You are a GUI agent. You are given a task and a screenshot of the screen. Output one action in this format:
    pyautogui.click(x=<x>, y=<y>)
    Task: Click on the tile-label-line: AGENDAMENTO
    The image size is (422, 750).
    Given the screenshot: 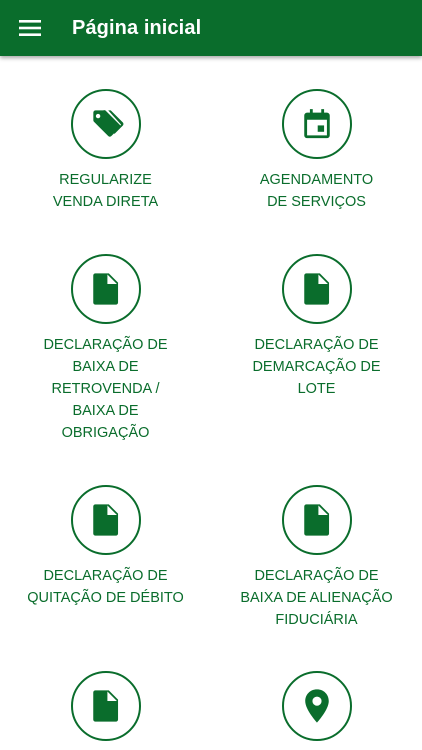 What is the action you would take?
    pyautogui.click(x=316, y=180)
    